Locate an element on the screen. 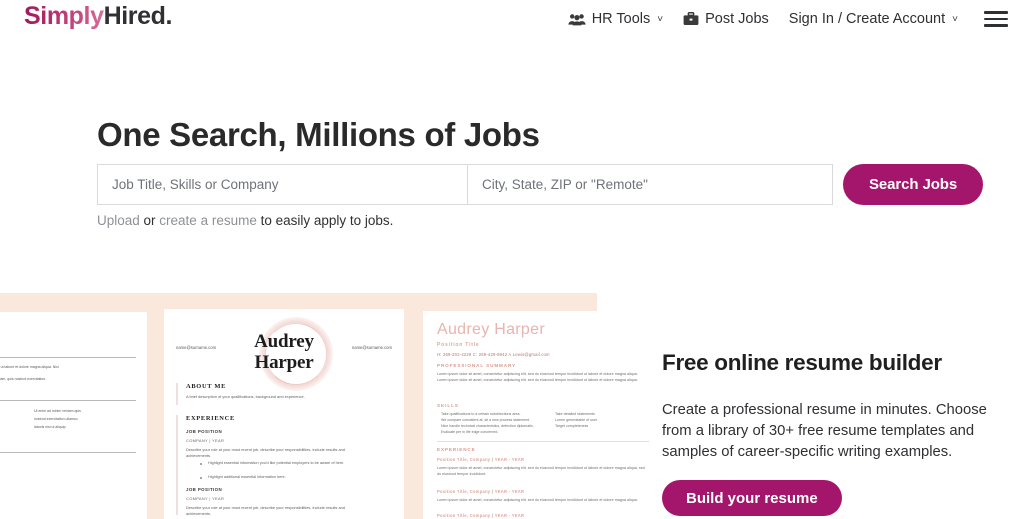 The image size is (1024, 519). job-search-form: Search Jobs is located at coordinates (540, 184).